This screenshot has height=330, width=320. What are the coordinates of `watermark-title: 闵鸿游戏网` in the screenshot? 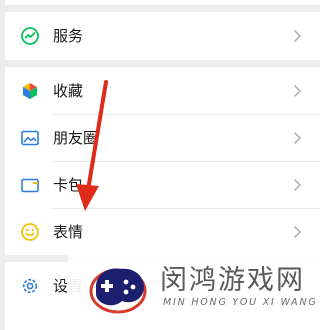 It's located at (232, 280).